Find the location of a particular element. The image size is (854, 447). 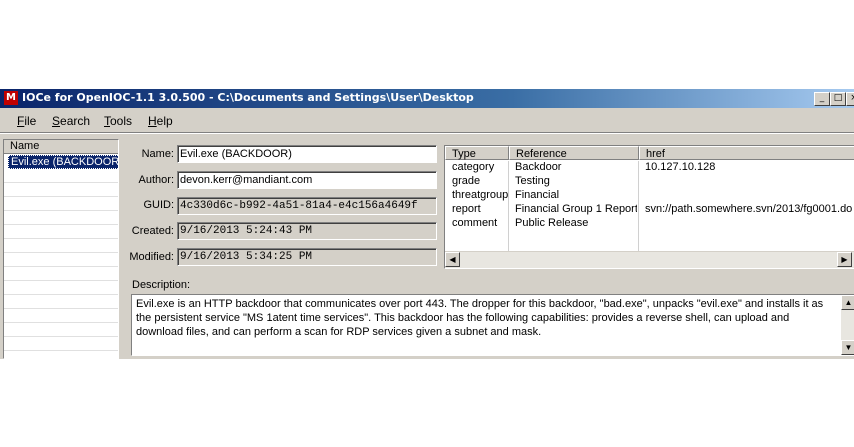

cell-href: 10.127.10.128 is located at coordinates (749, 167).